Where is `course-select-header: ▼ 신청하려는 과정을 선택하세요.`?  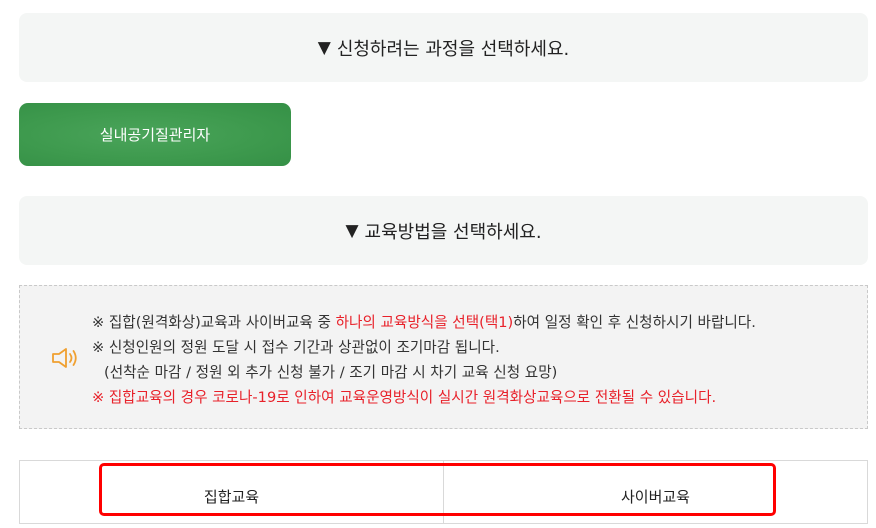 course-select-header: ▼ 신청하려는 과정을 선택하세요. is located at coordinates (443, 47).